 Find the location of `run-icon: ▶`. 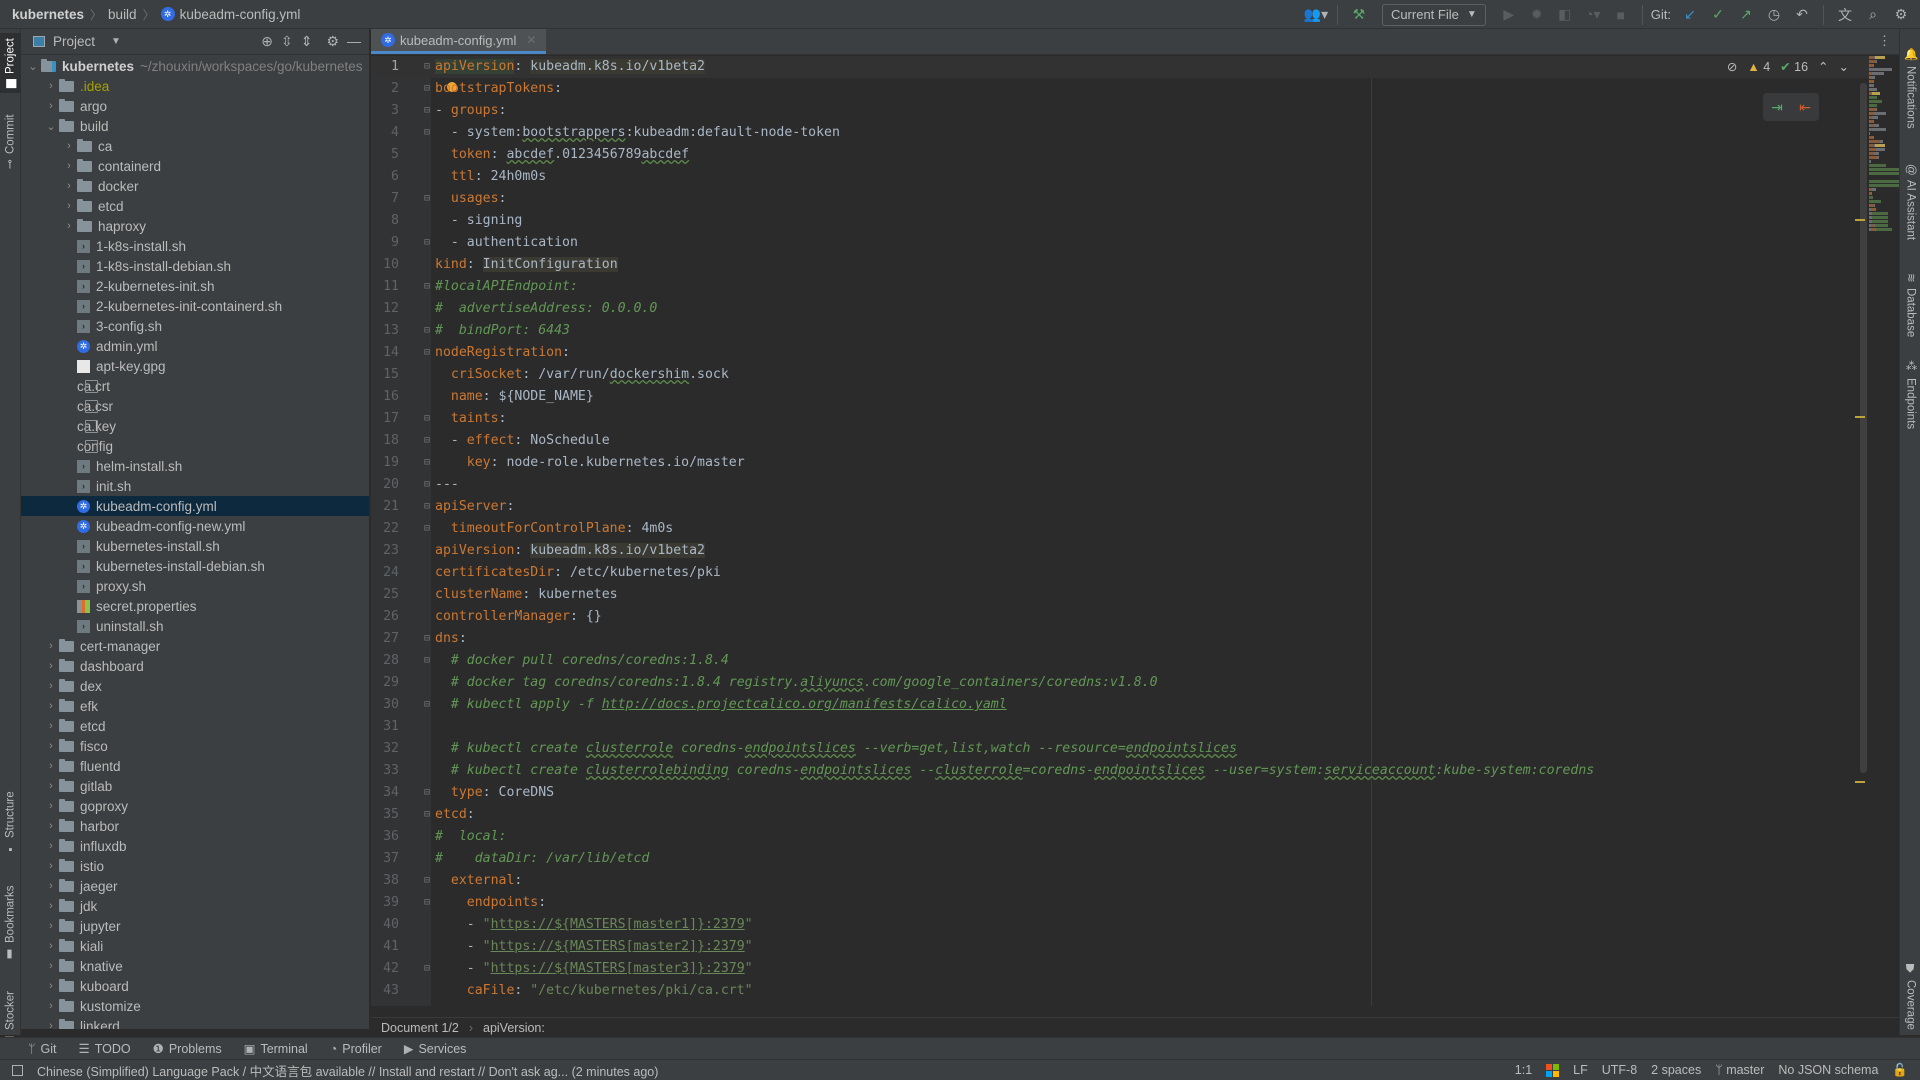

run-icon: ▶ is located at coordinates (1509, 15).